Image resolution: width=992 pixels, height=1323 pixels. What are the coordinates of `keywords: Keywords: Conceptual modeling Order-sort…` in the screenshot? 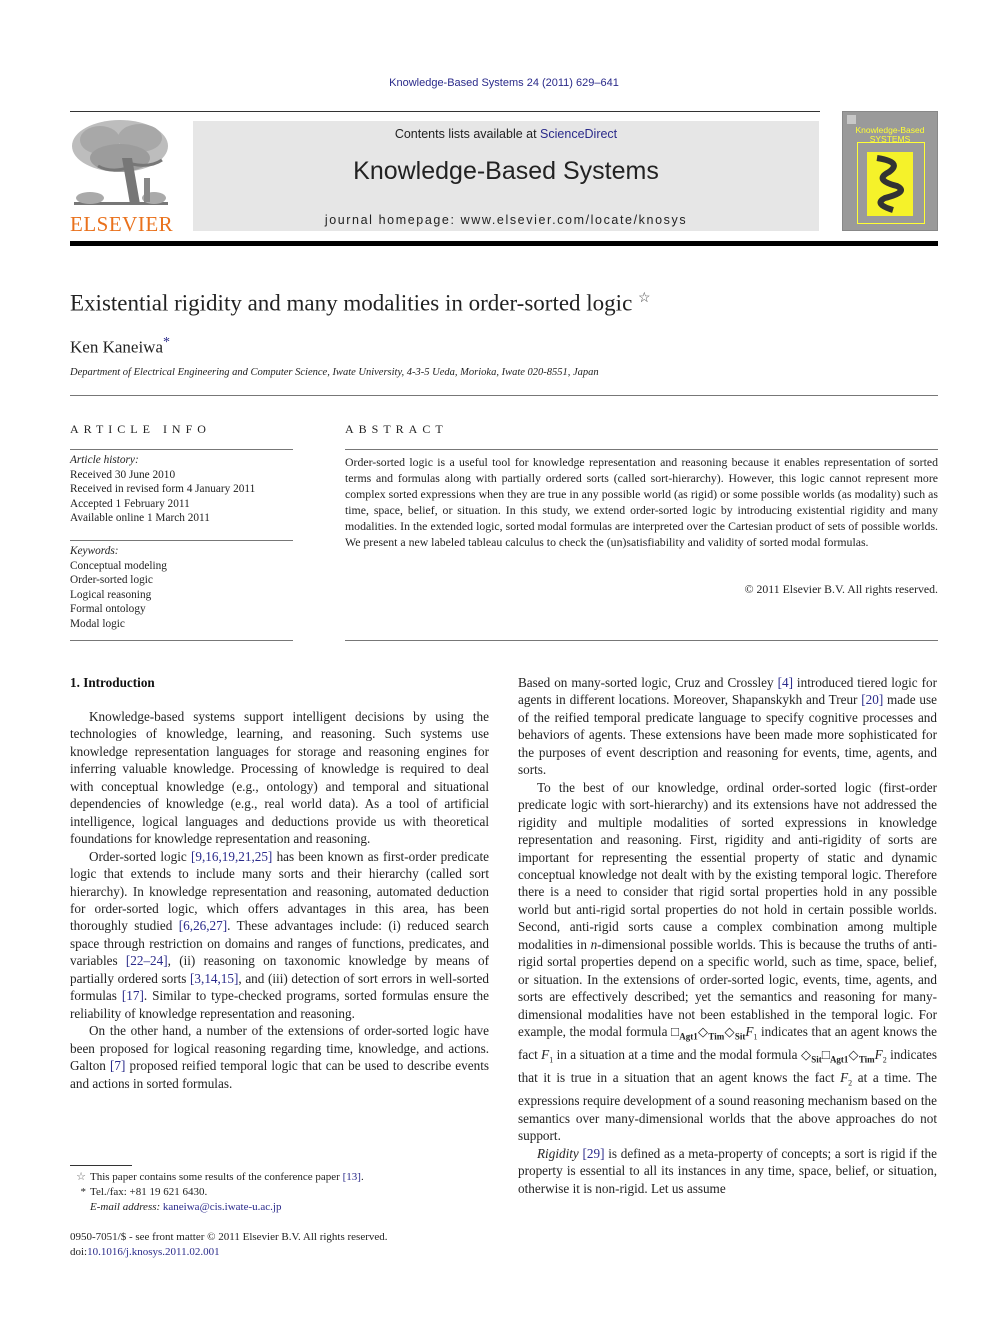 It's located at (118, 587).